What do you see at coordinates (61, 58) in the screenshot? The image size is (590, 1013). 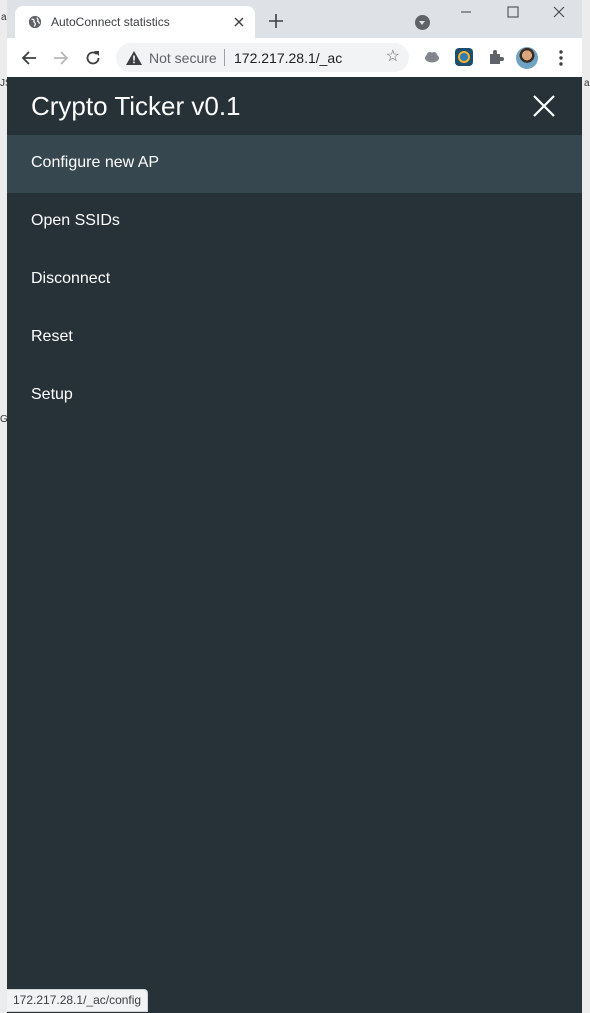 I see `forward-arrow-icon` at bounding box center [61, 58].